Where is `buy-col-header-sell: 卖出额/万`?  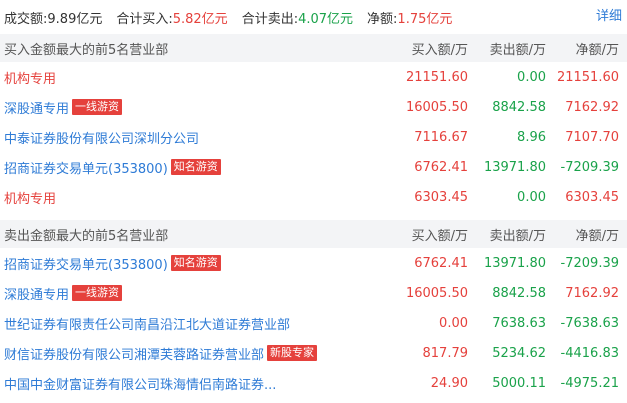 buy-col-header-sell: 卖出额/万 is located at coordinates (517, 50).